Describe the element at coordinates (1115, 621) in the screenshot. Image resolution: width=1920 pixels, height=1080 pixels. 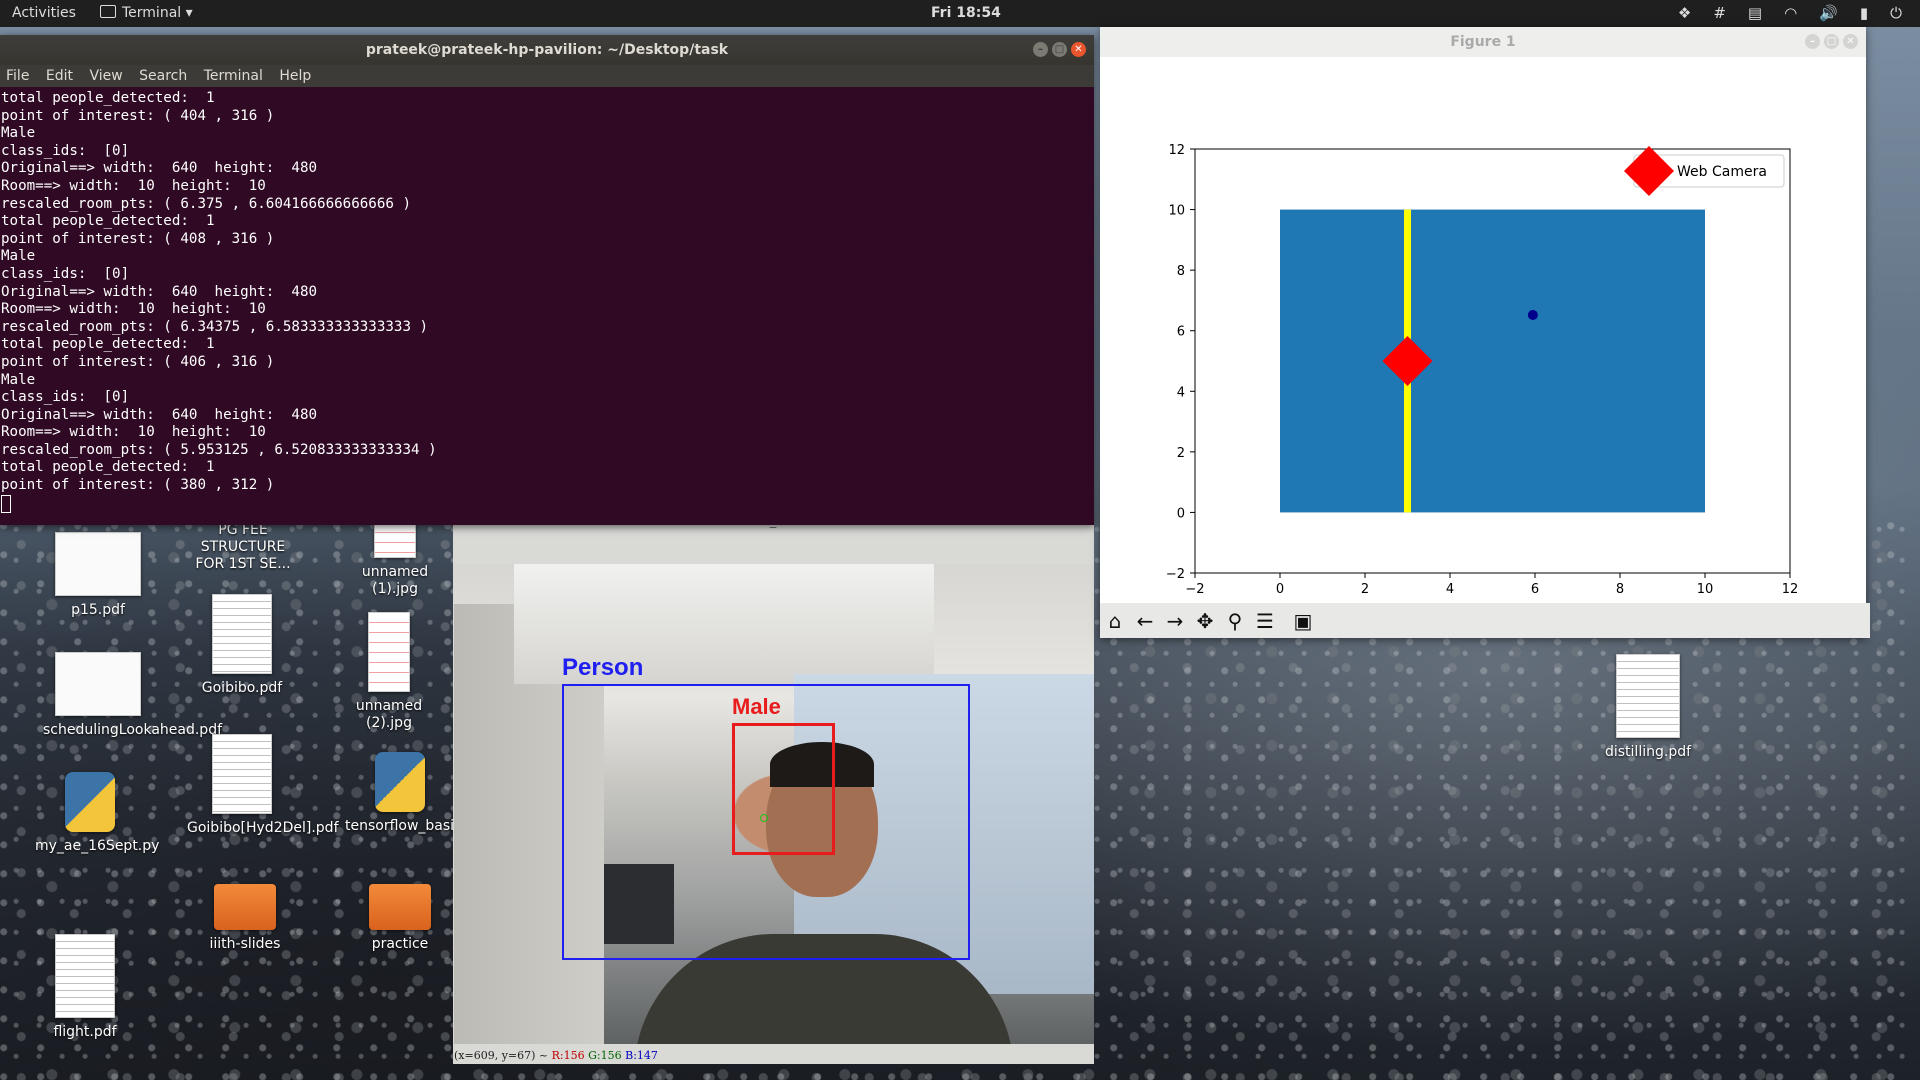
I see `home-icon: ⌂` at that location.